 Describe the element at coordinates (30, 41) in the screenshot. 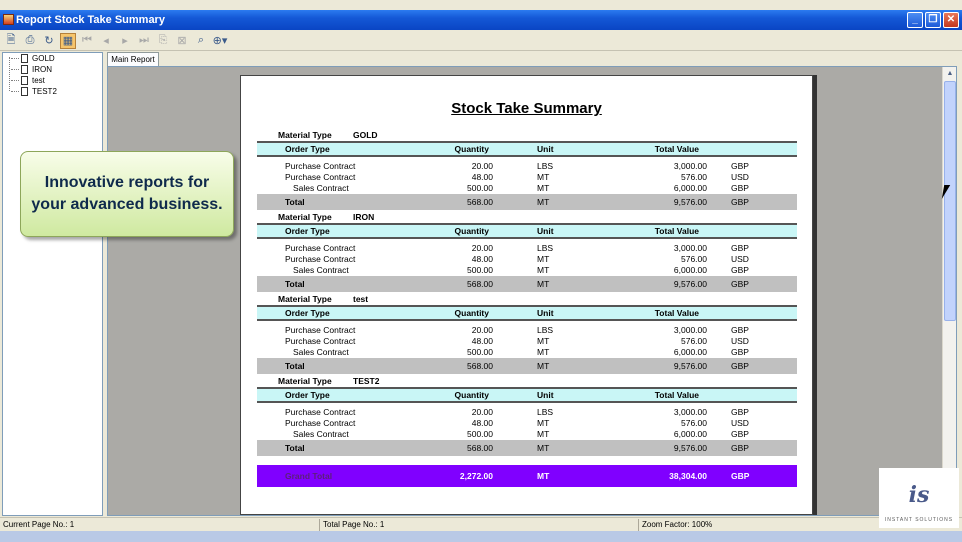

I see `print-icon: ⎙` at that location.